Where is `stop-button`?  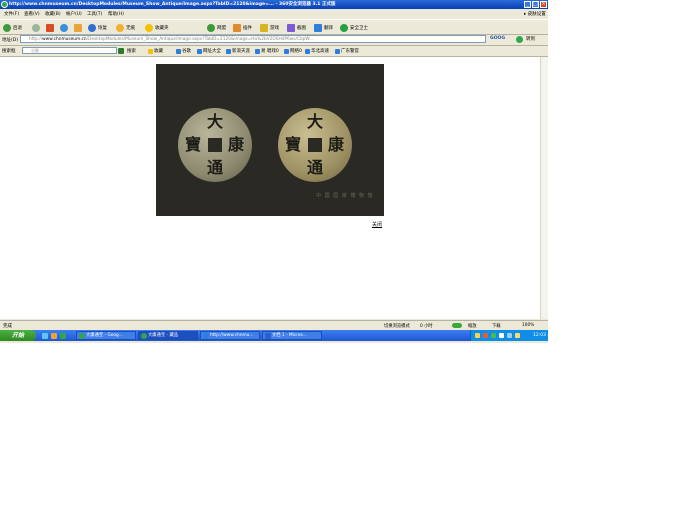
stop-button is located at coordinates (51, 27).